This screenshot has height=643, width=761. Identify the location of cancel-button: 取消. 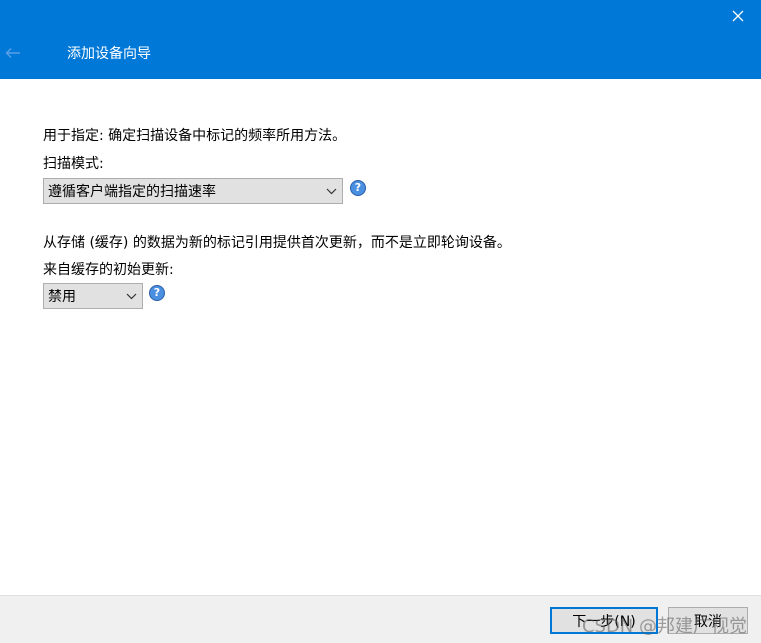
(708, 620).